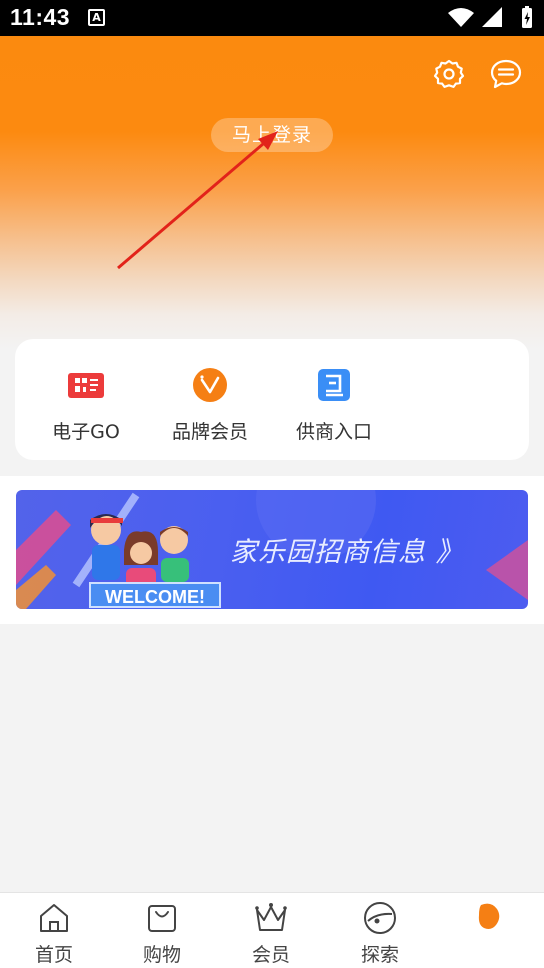 The image size is (544, 968). Describe the element at coordinates (489, 916) in the screenshot. I see `profile-active-icon` at that location.